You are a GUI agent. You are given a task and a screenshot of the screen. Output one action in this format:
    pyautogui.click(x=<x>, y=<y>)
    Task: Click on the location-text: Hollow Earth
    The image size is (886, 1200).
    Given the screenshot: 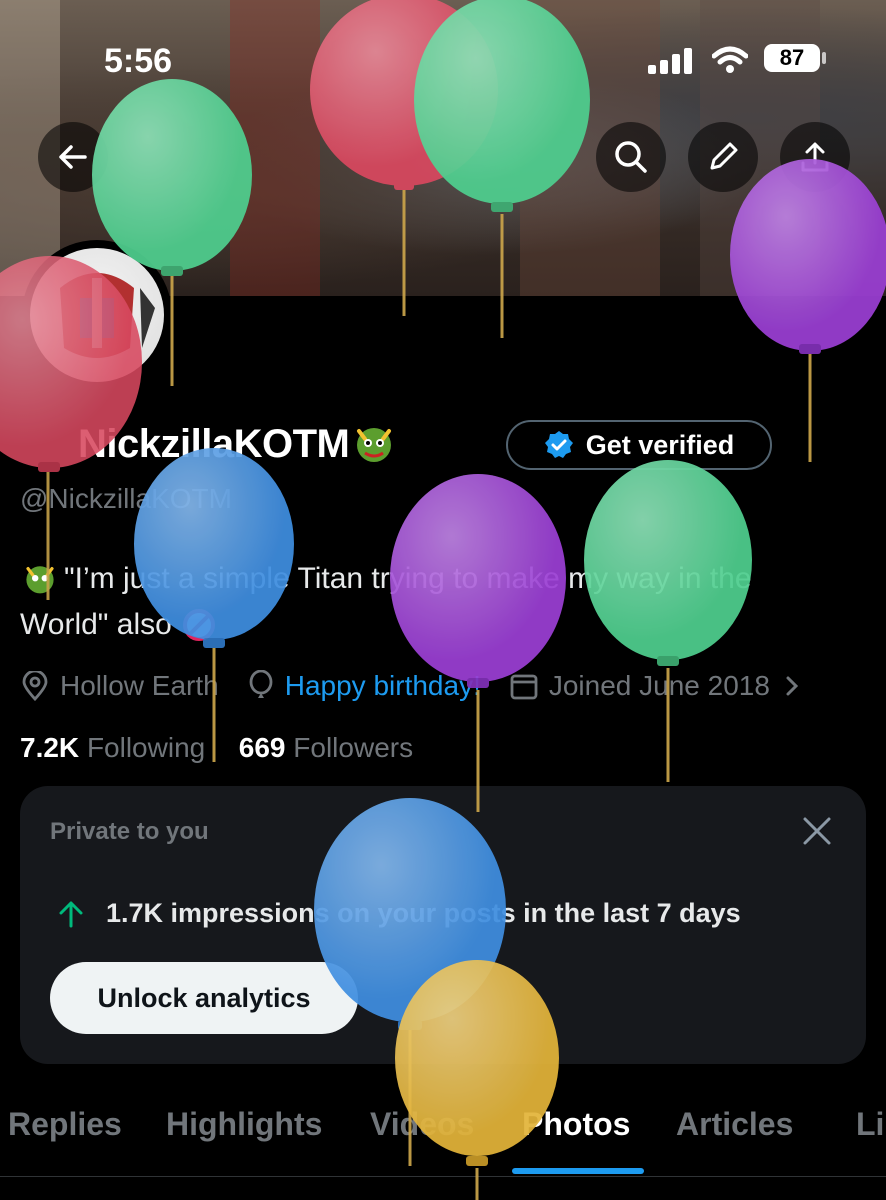 What is the action you would take?
    pyautogui.click(x=139, y=685)
    